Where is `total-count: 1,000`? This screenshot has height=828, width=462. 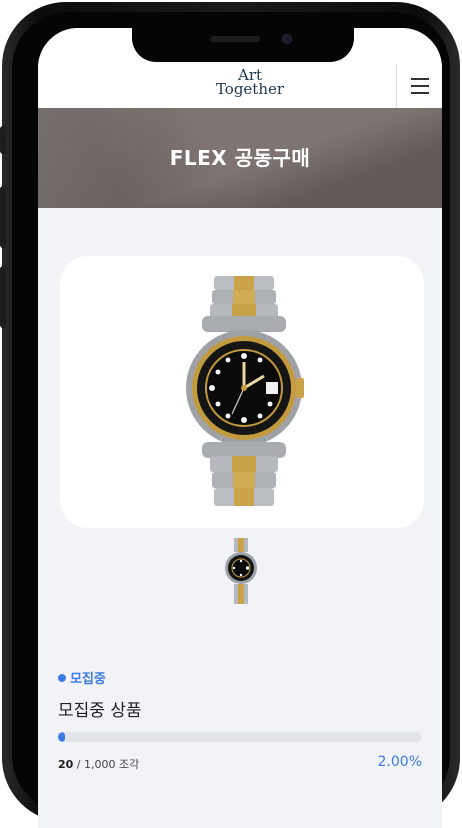
total-count: 1,000 is located at coordinates (100, 764).